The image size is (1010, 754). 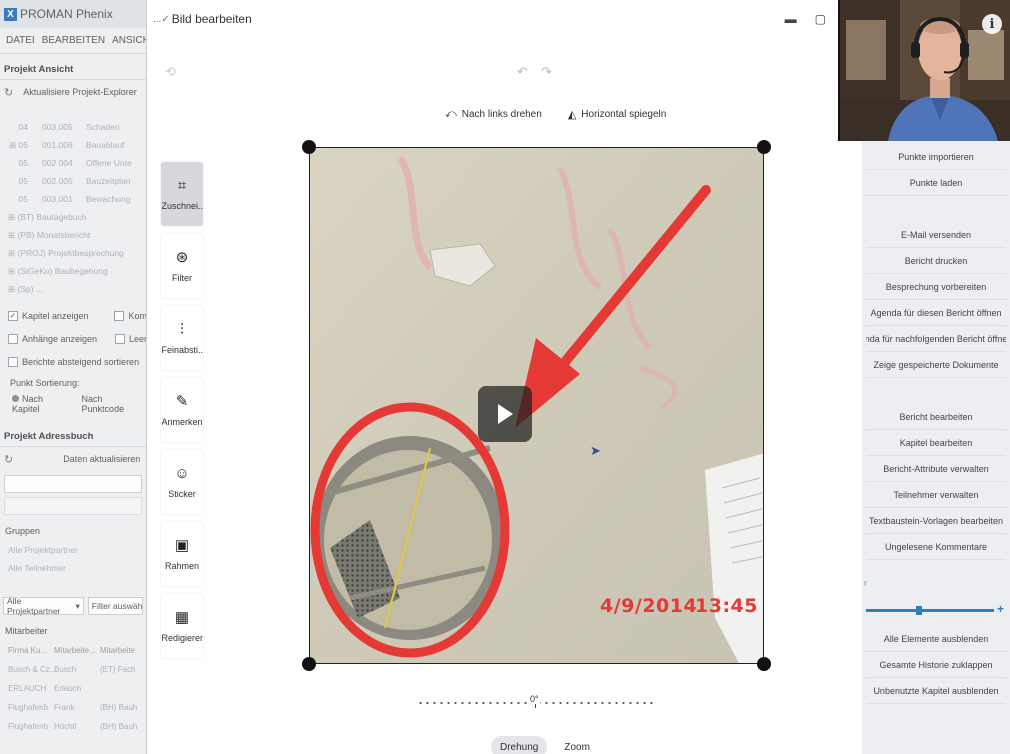 I want to click on point-sort-label: Punkt Sortierung:, so click(x=45, y=383).